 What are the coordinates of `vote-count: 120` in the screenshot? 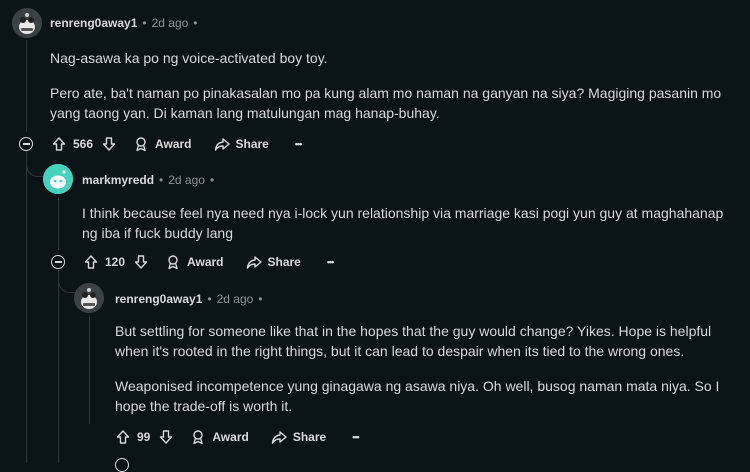 It's located at (115, 262).